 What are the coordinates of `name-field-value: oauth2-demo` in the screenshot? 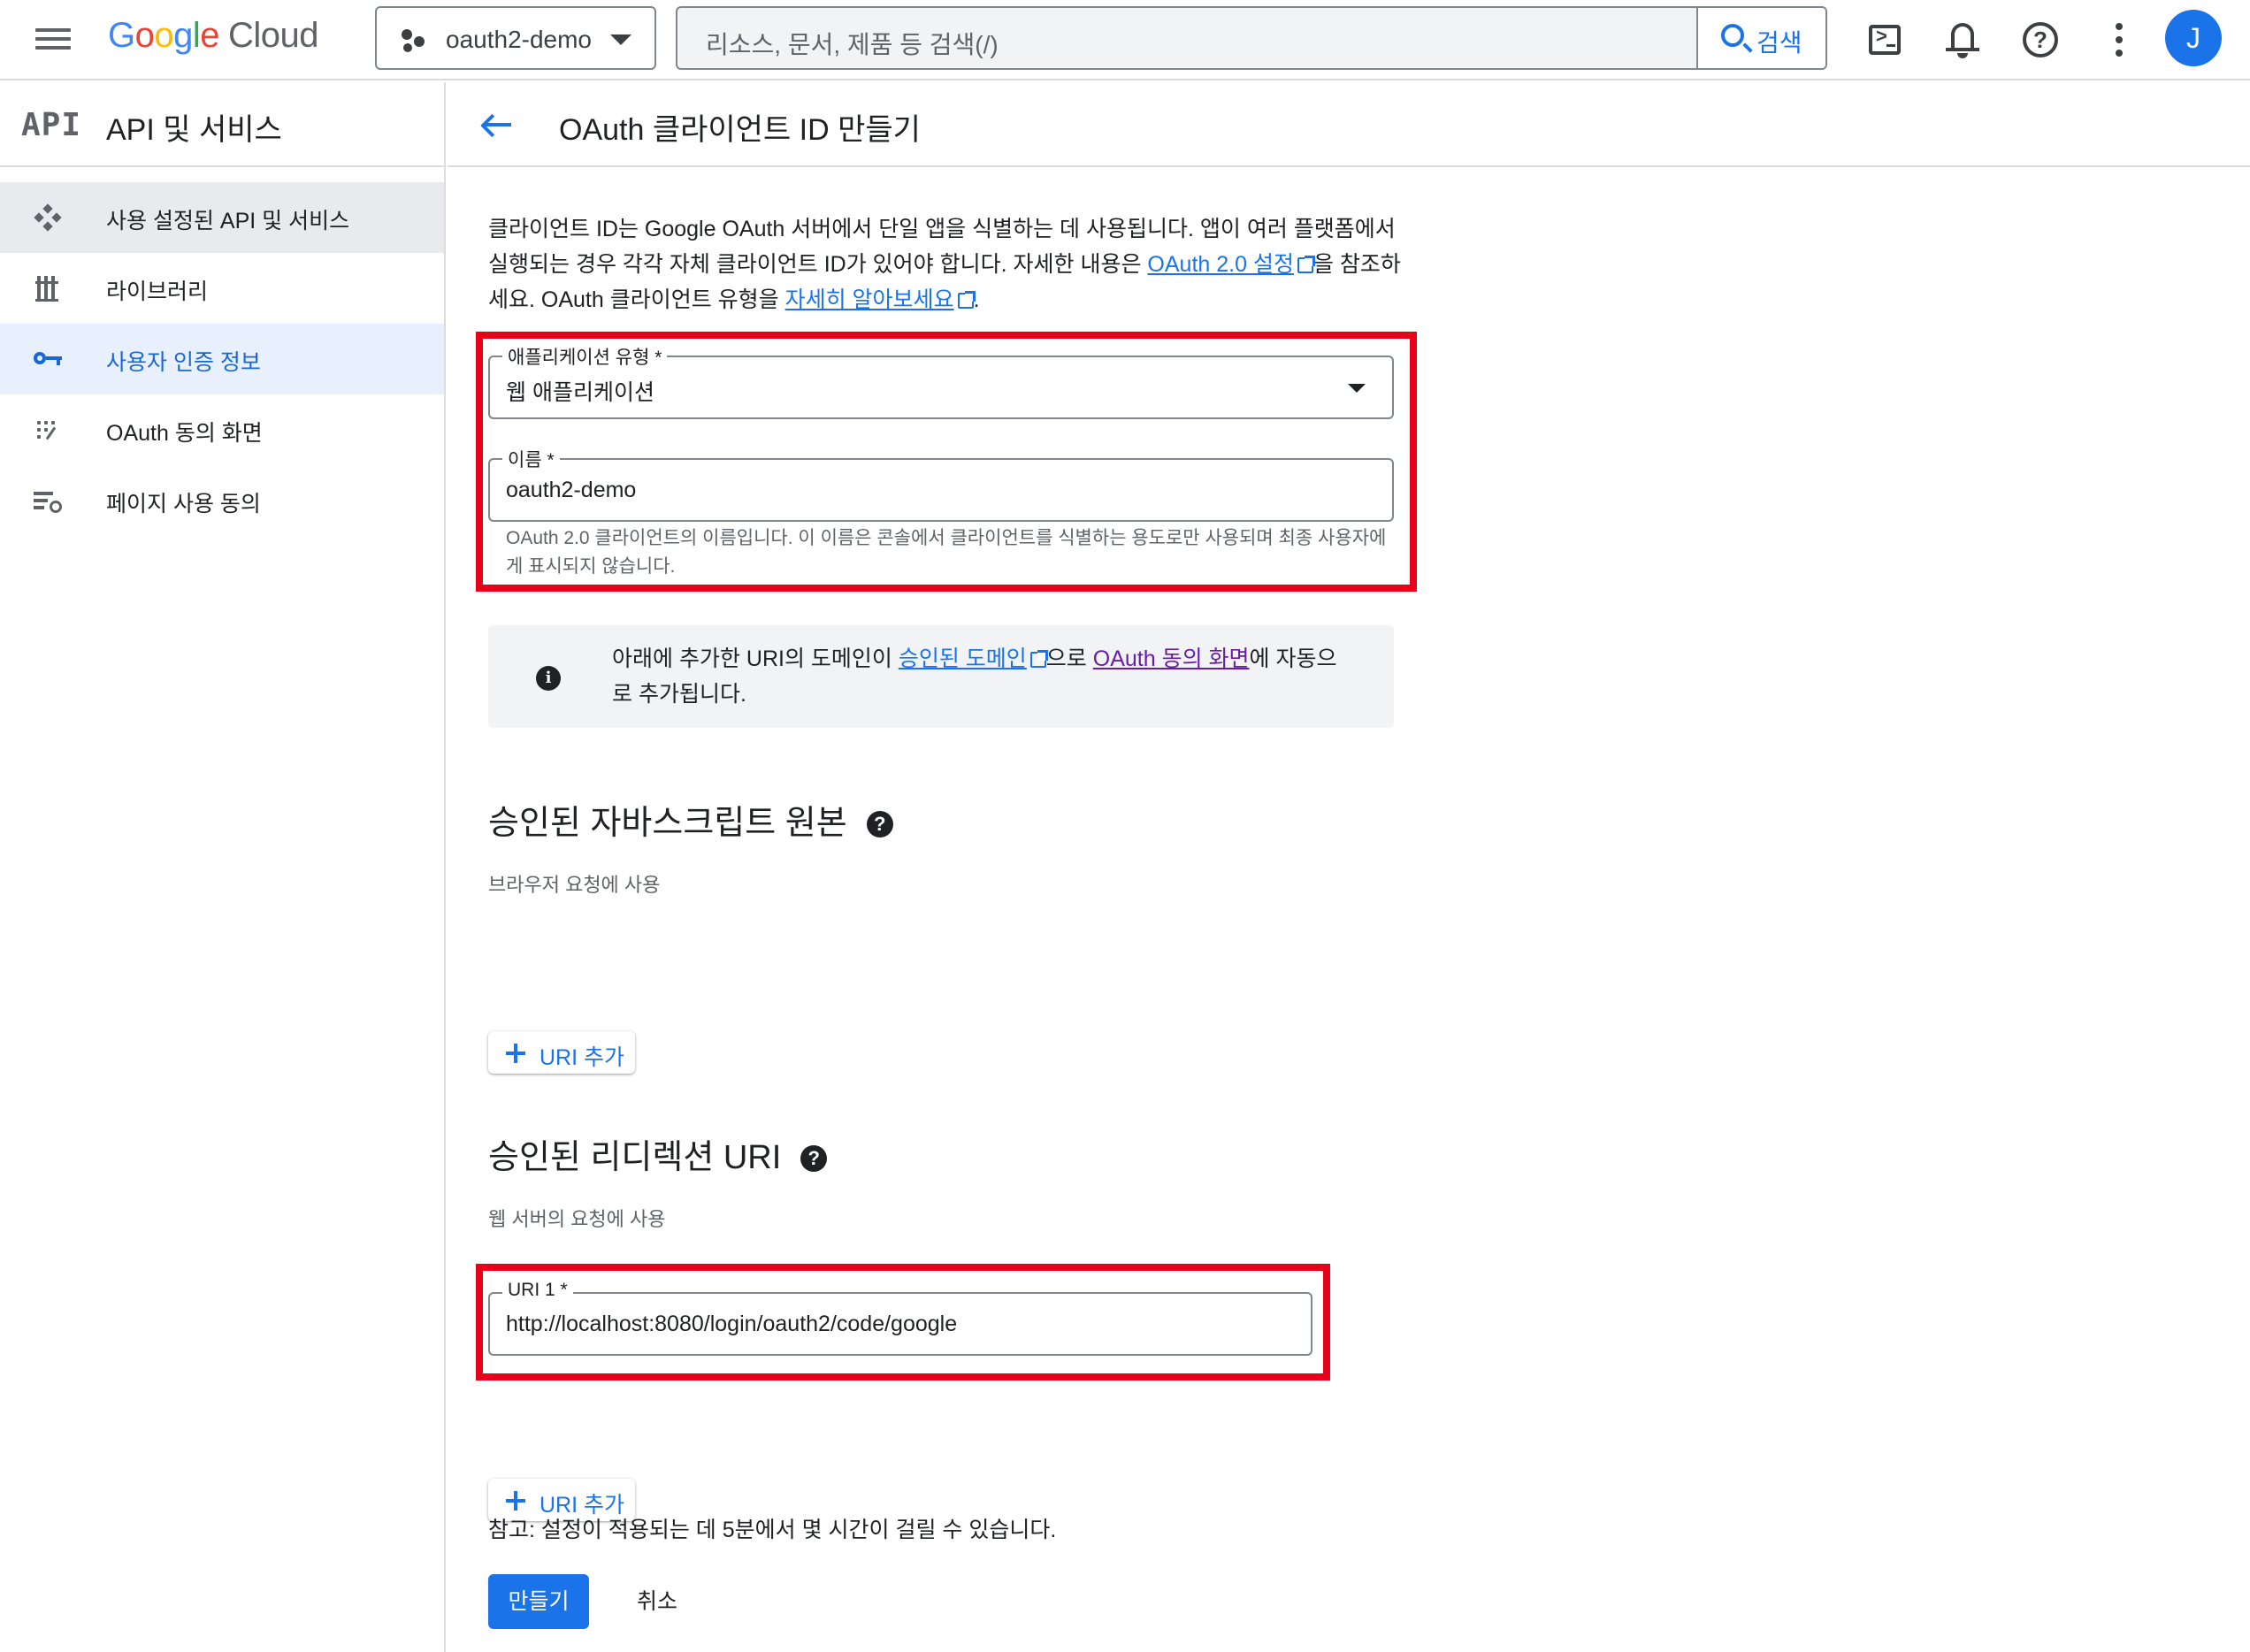 It's located at (571, 490).